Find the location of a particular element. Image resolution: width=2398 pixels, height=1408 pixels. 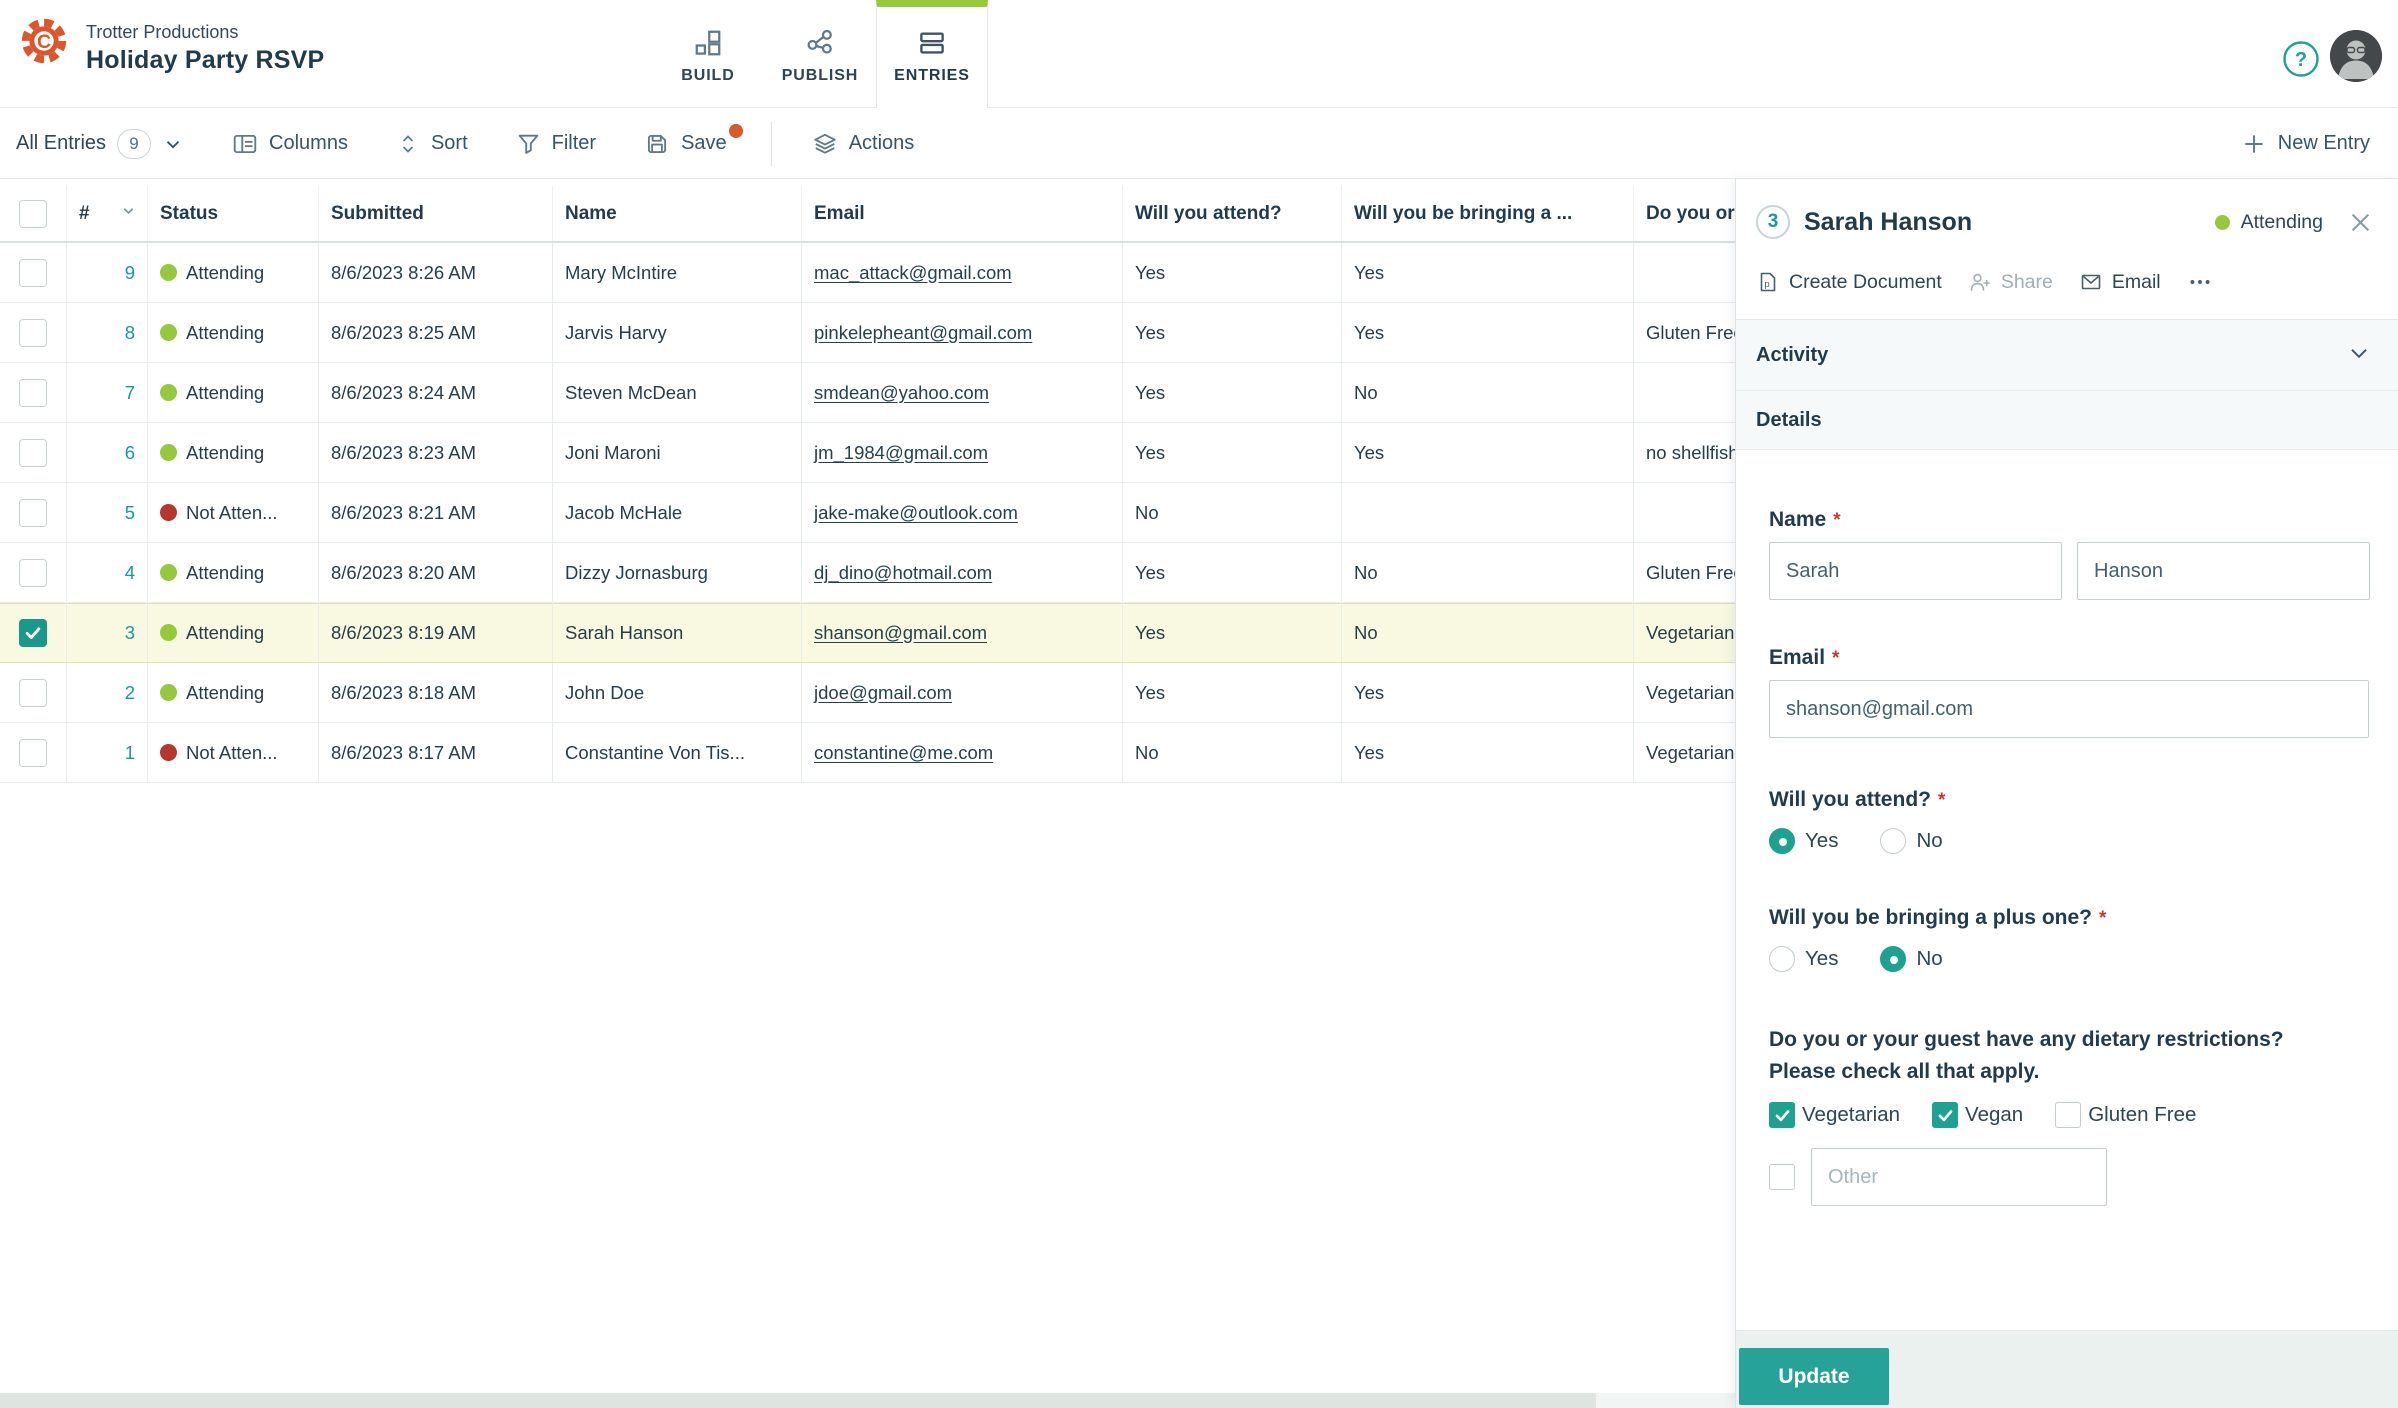

tab-publish-label: PUBLISH is located at coordinates (820, 75).